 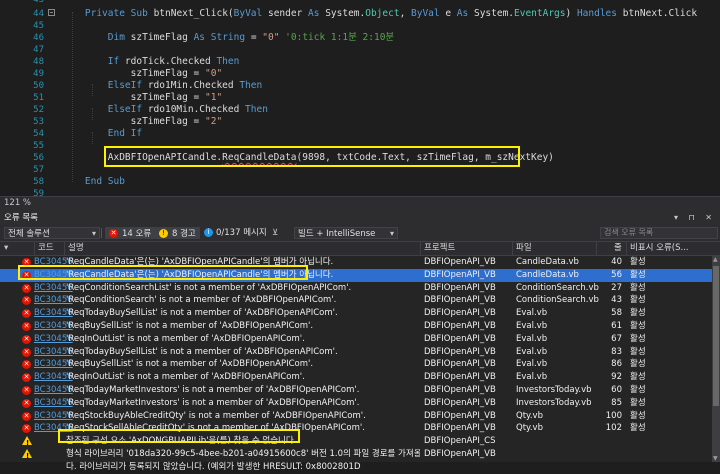 What do you see at coordinates (142, 122) in the screenshot?
I see `code-line: szTimeFlag = "2"` at bounding box center [142, 122].